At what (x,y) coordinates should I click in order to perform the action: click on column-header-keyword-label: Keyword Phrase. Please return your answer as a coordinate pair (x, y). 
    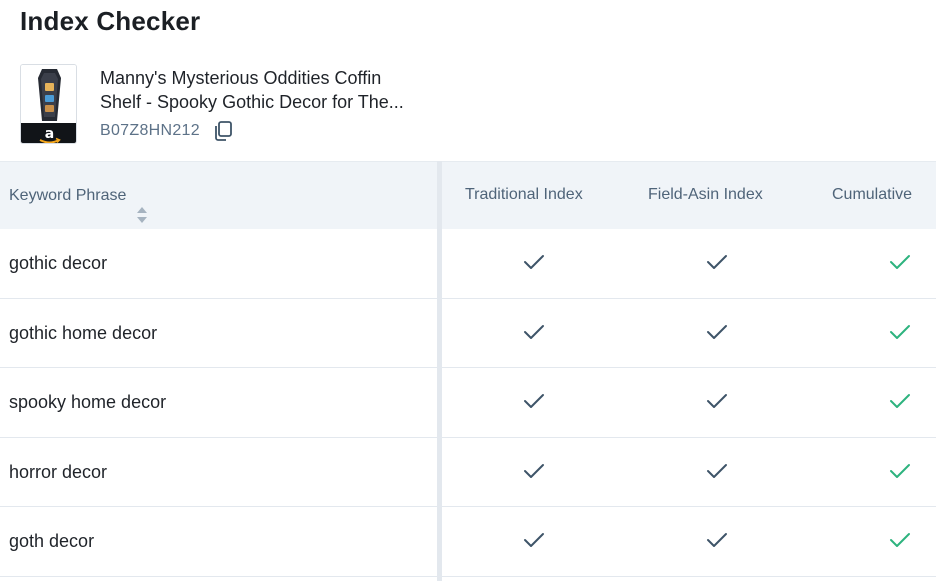
    Looking at the image, I should click on (68, 195).